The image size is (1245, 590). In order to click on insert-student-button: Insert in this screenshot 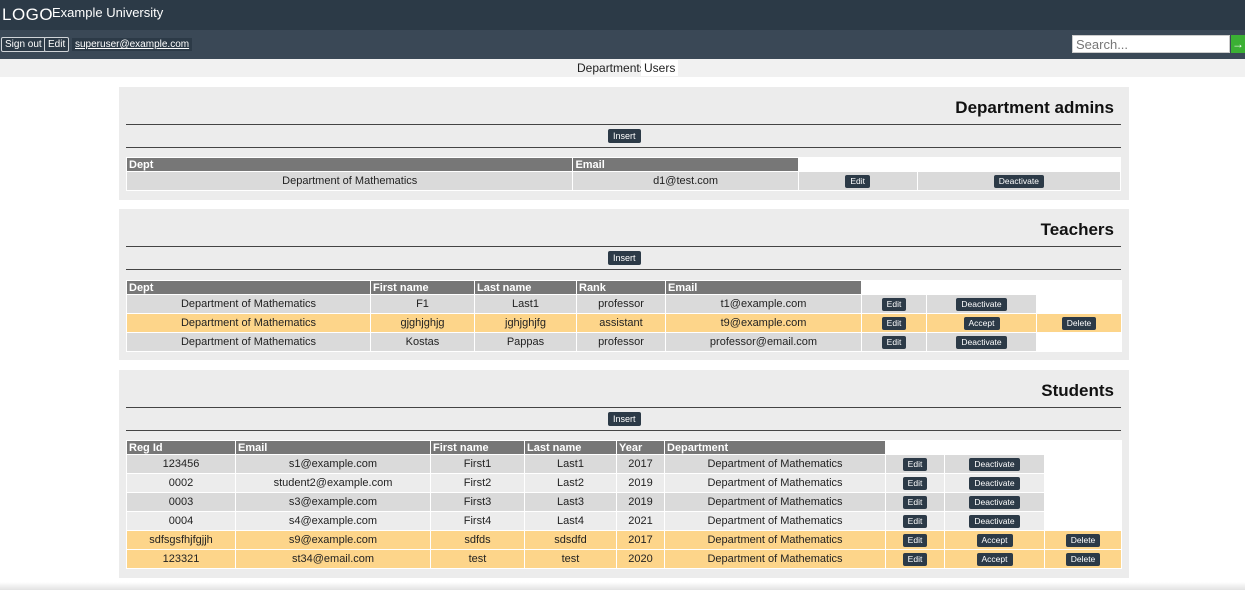, I will do `click(624, 419)`.